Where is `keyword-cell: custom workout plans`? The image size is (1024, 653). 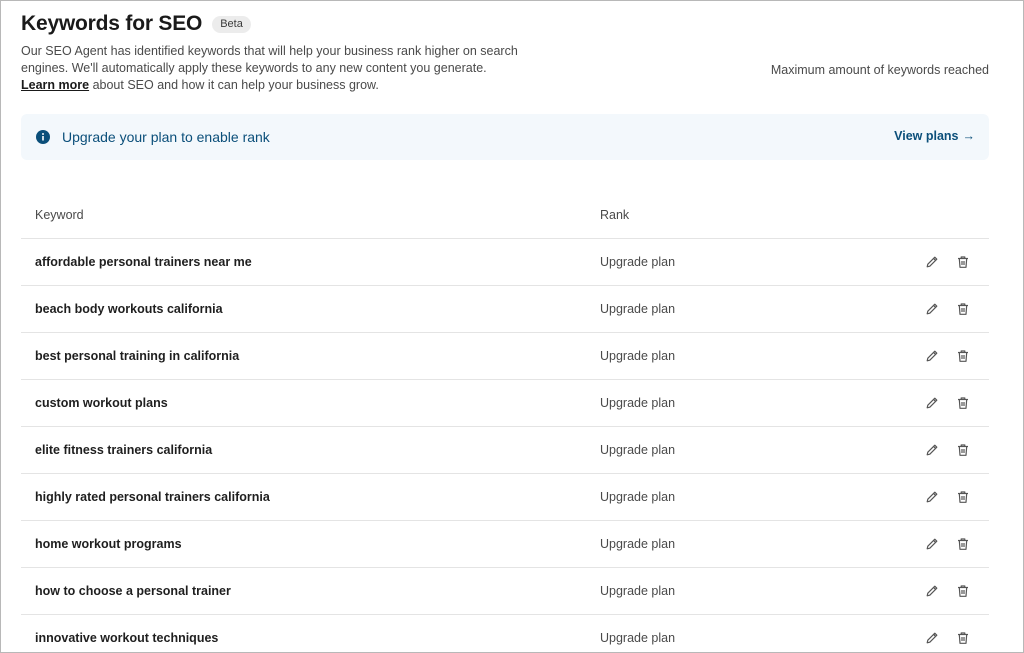 keyword-cell: custom workout plans is located at coordinates (101, 403).